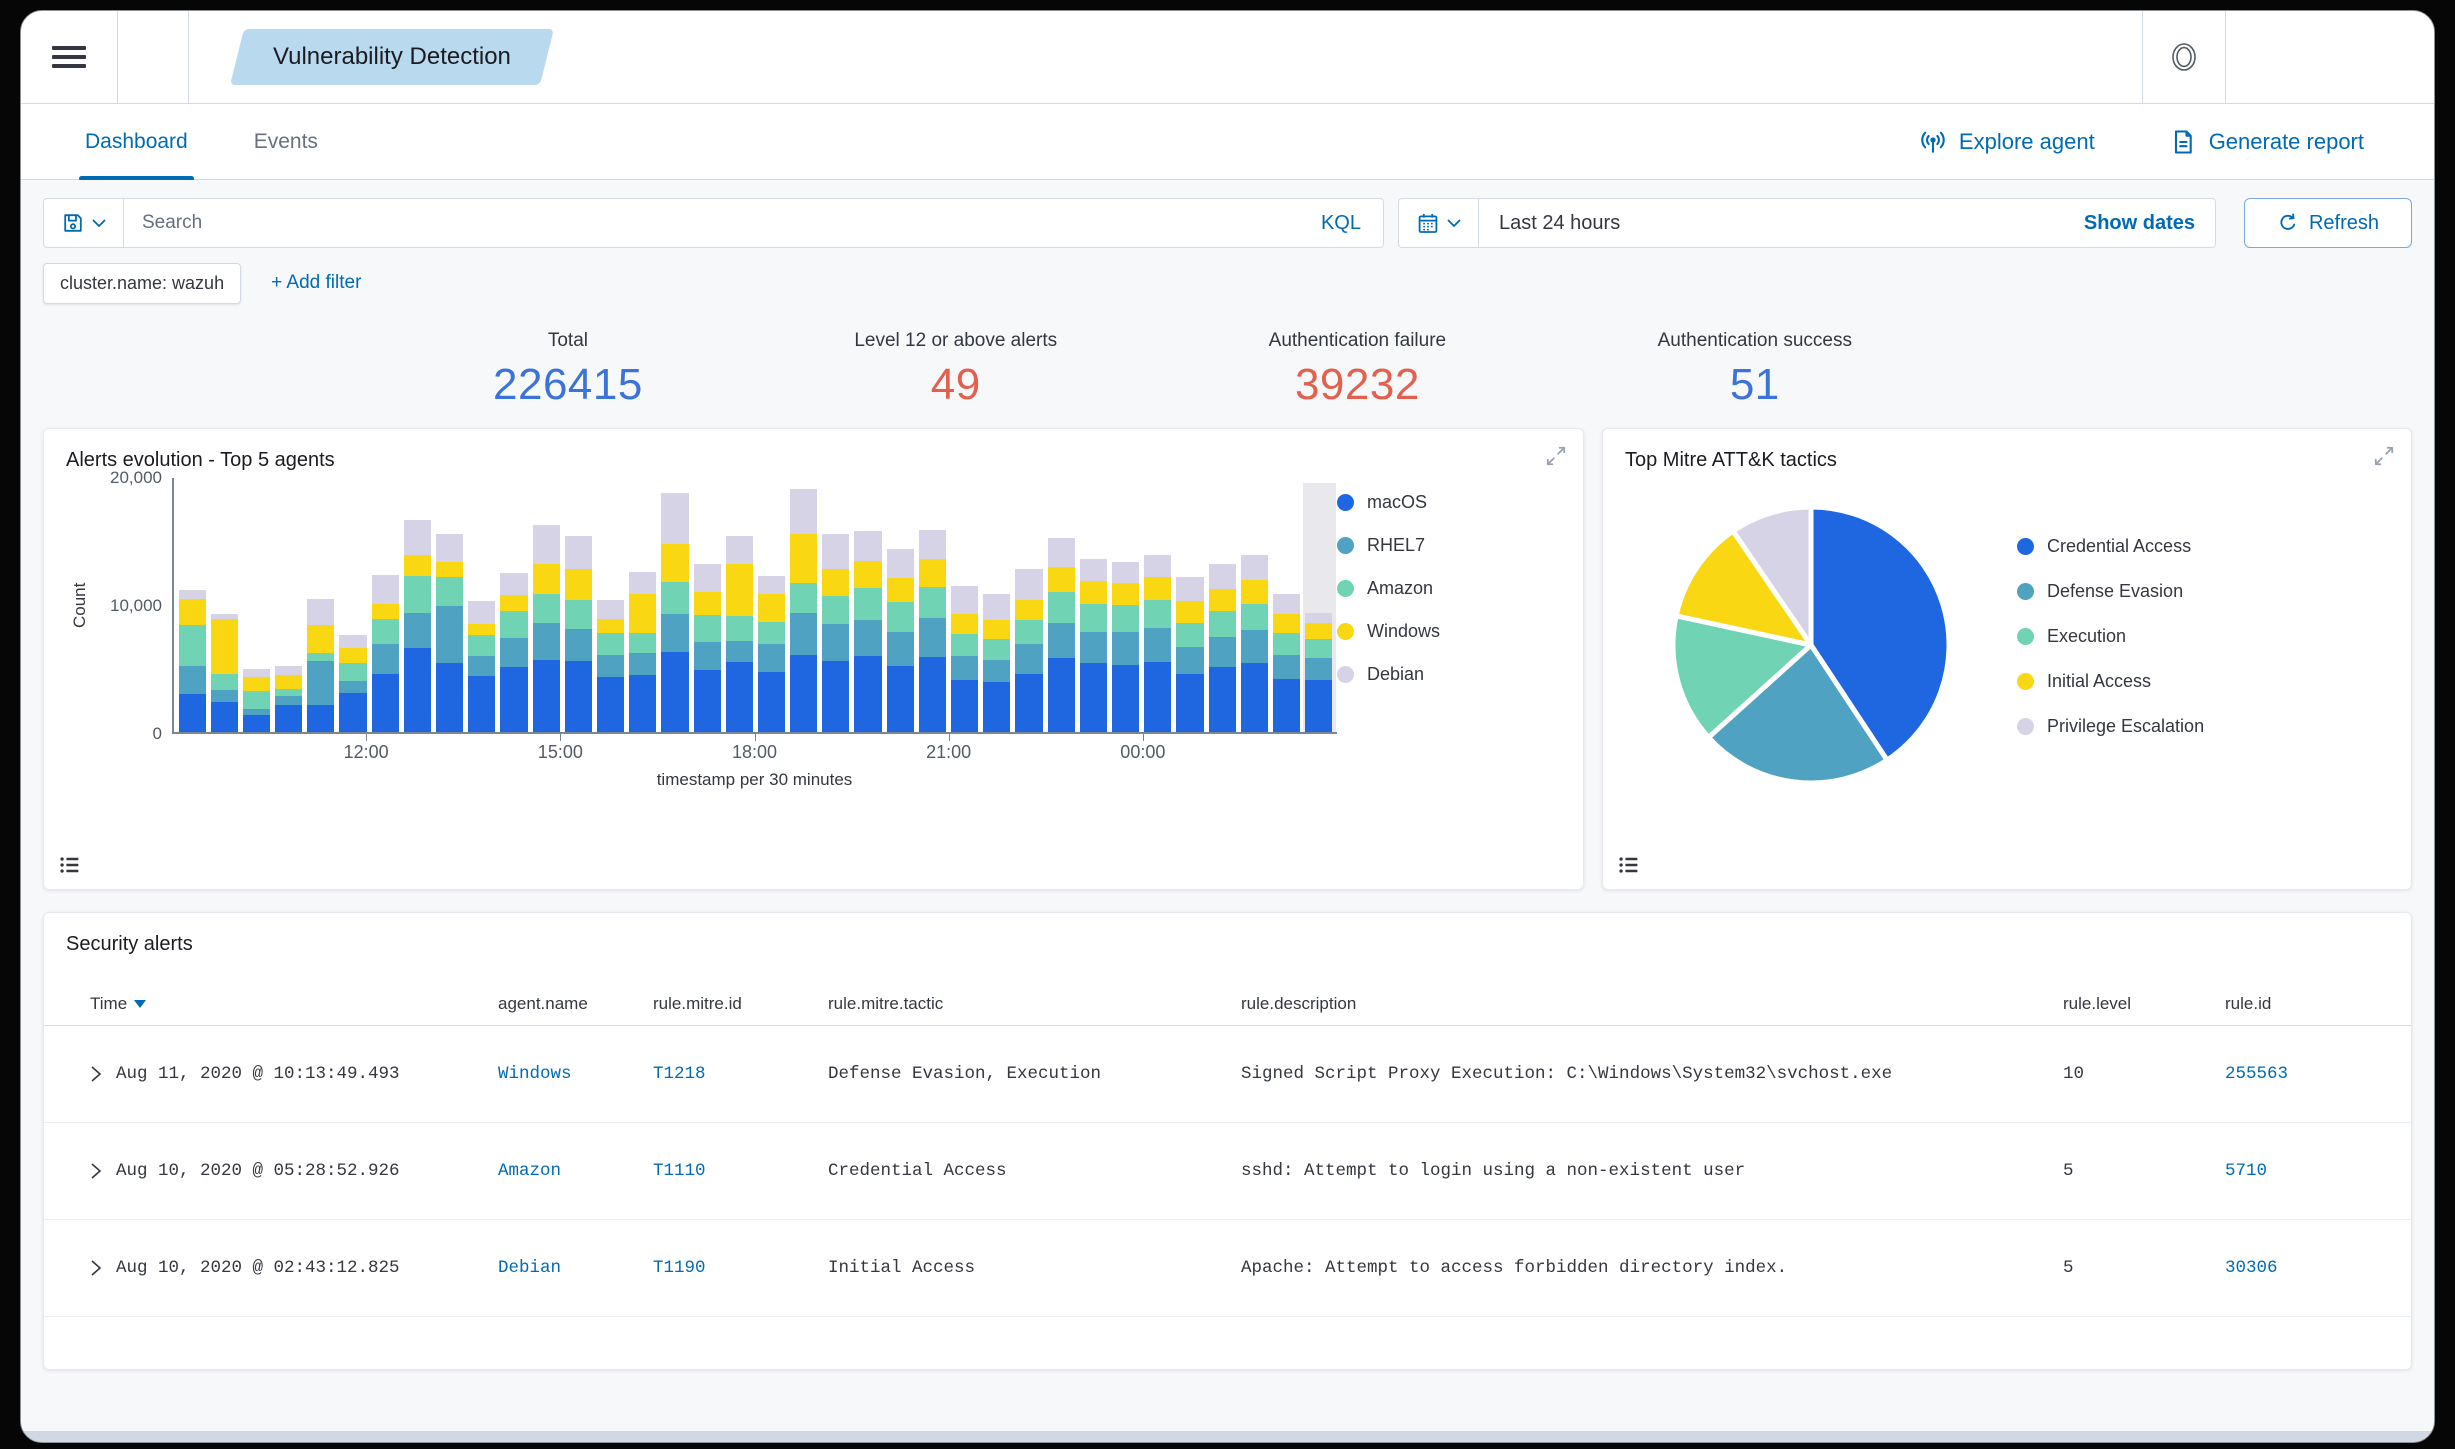 This screenshot has height=1449, width=2455. Describe the element at coordinates (2318, 1004) in the screenshot. I see `column-header-rule.id: rule.id` at that location.